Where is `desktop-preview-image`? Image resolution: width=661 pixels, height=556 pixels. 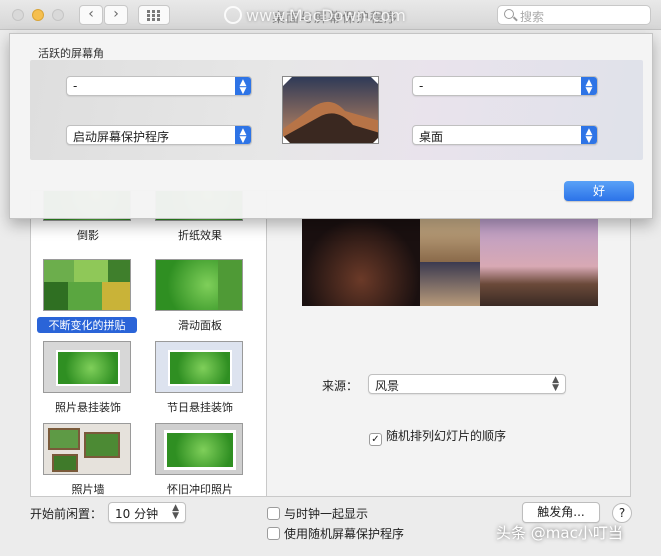 desktop-preview-image is located at coordinates (330, 110).